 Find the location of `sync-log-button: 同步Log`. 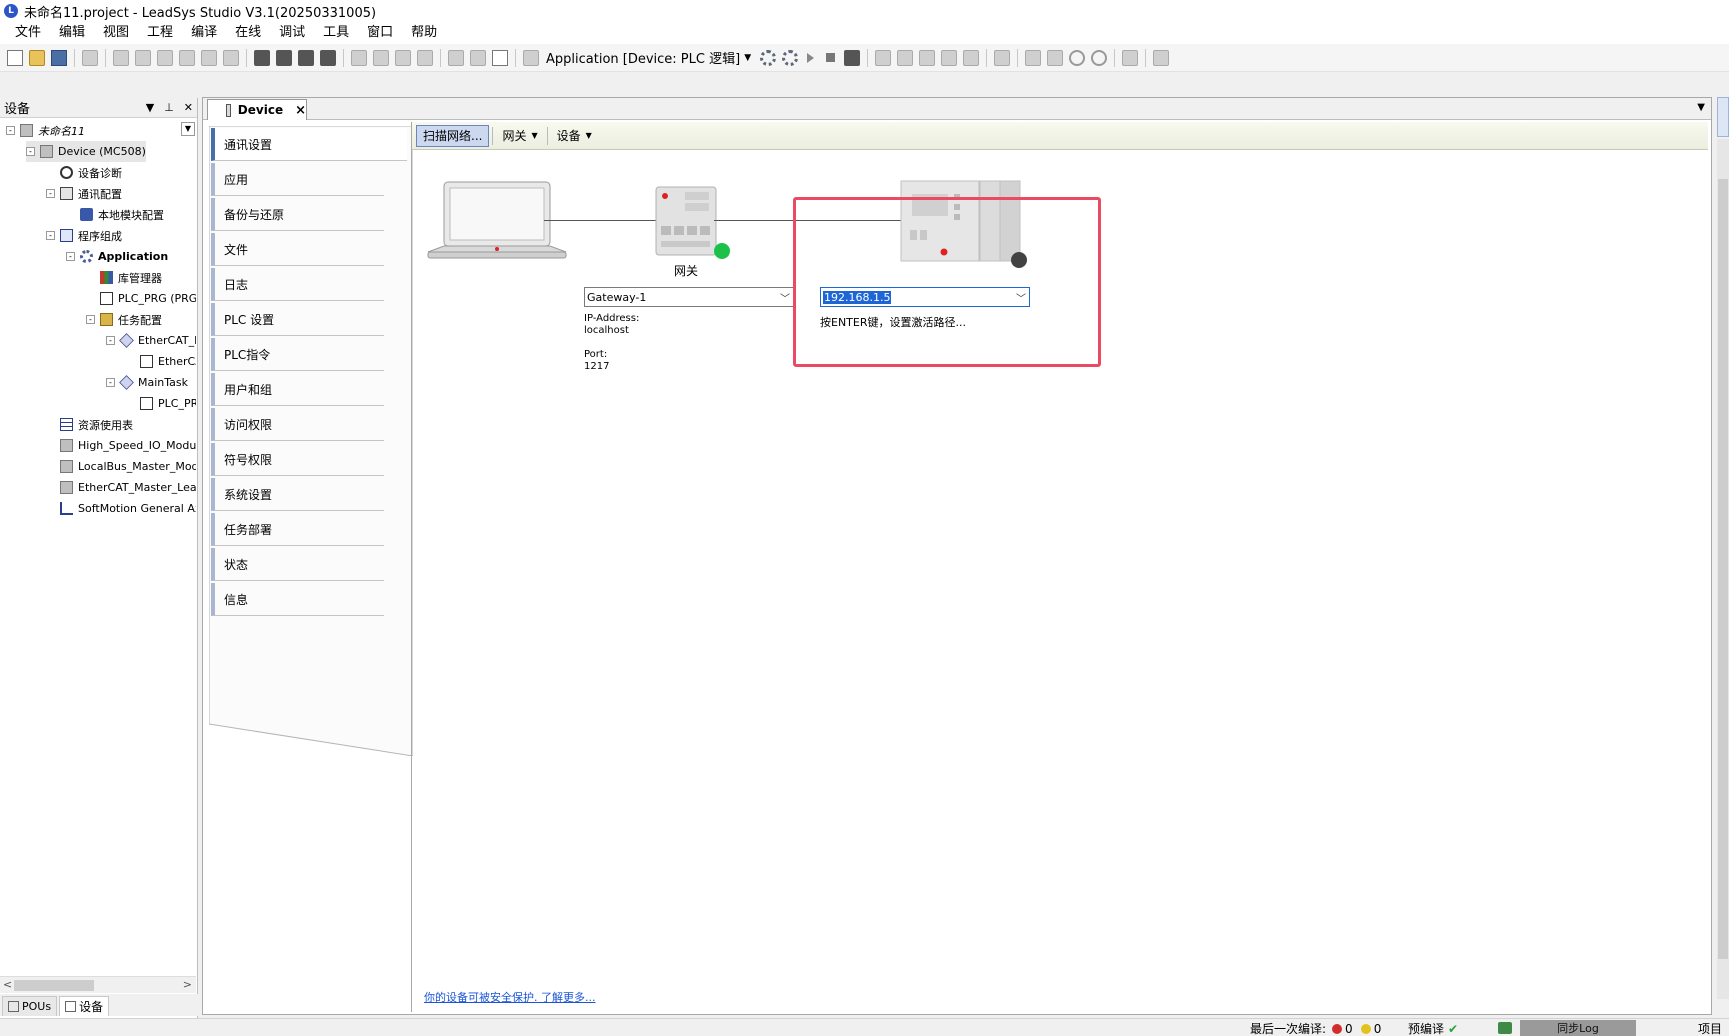

sync-log-button: 同步Log is located at coordinates (1578, 1028).